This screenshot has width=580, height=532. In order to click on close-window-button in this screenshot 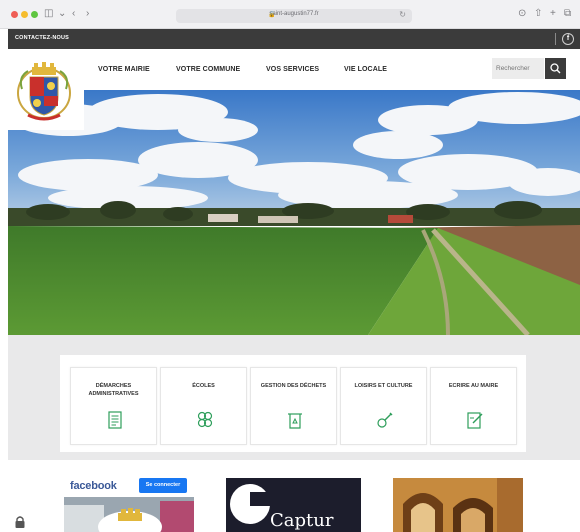, I will do `click(14, 14)`.